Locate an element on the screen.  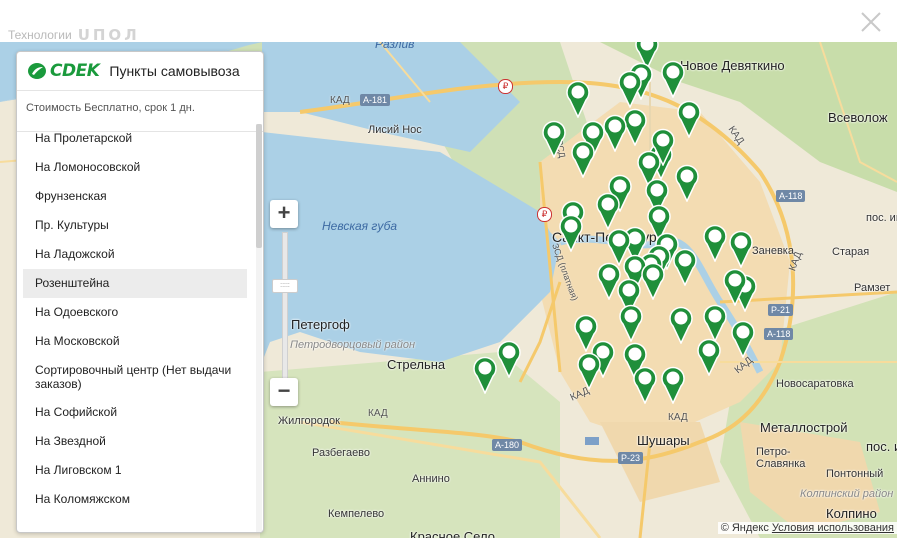
map-label-strelna: Стрельна is located at coordinates (416, 364).